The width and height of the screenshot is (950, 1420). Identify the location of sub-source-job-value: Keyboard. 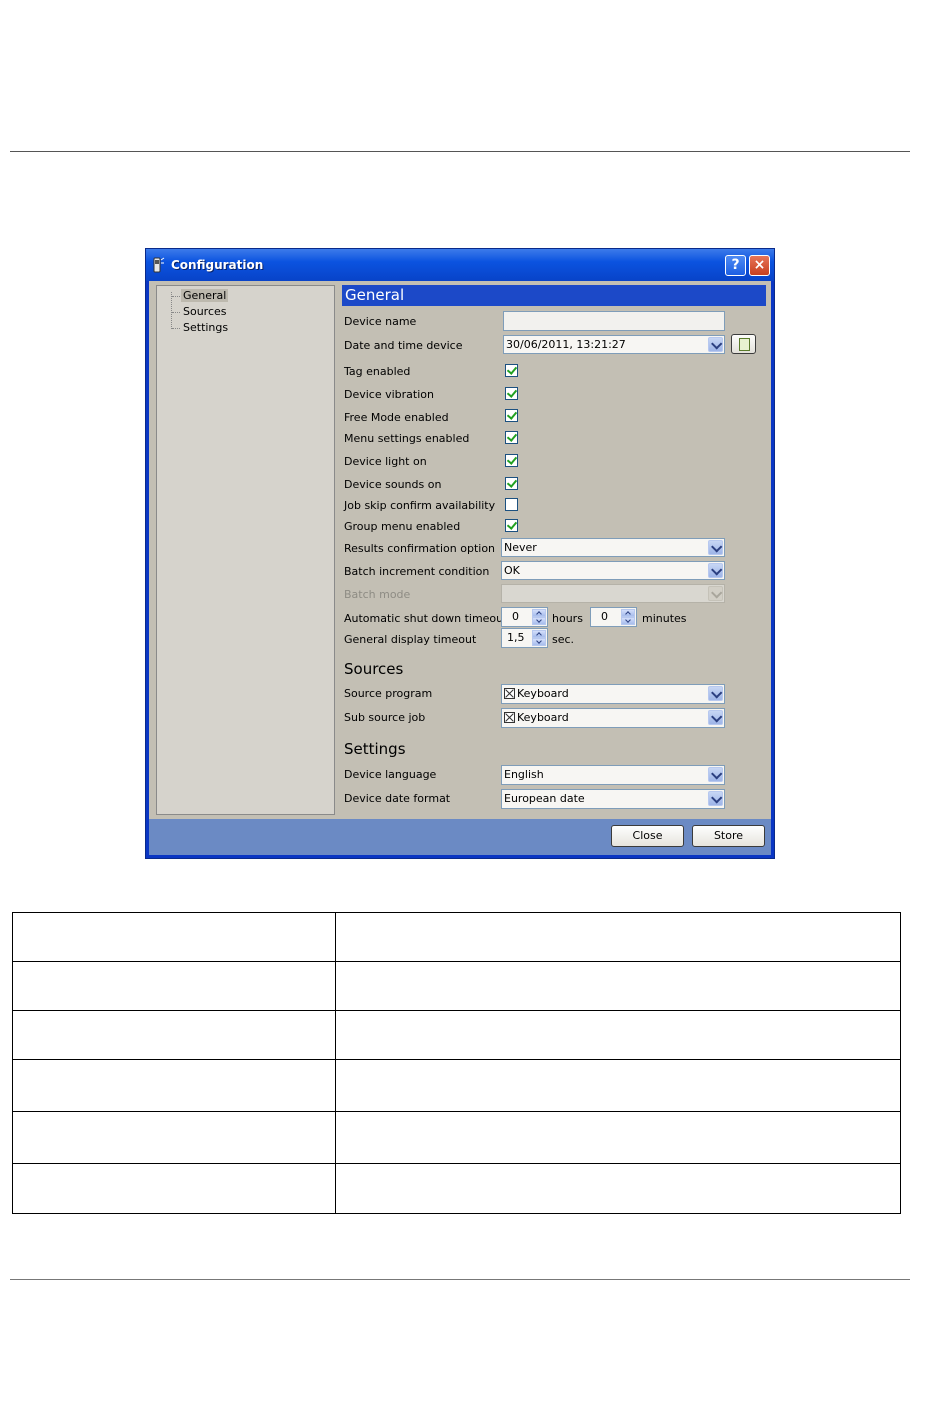
(543, 717).